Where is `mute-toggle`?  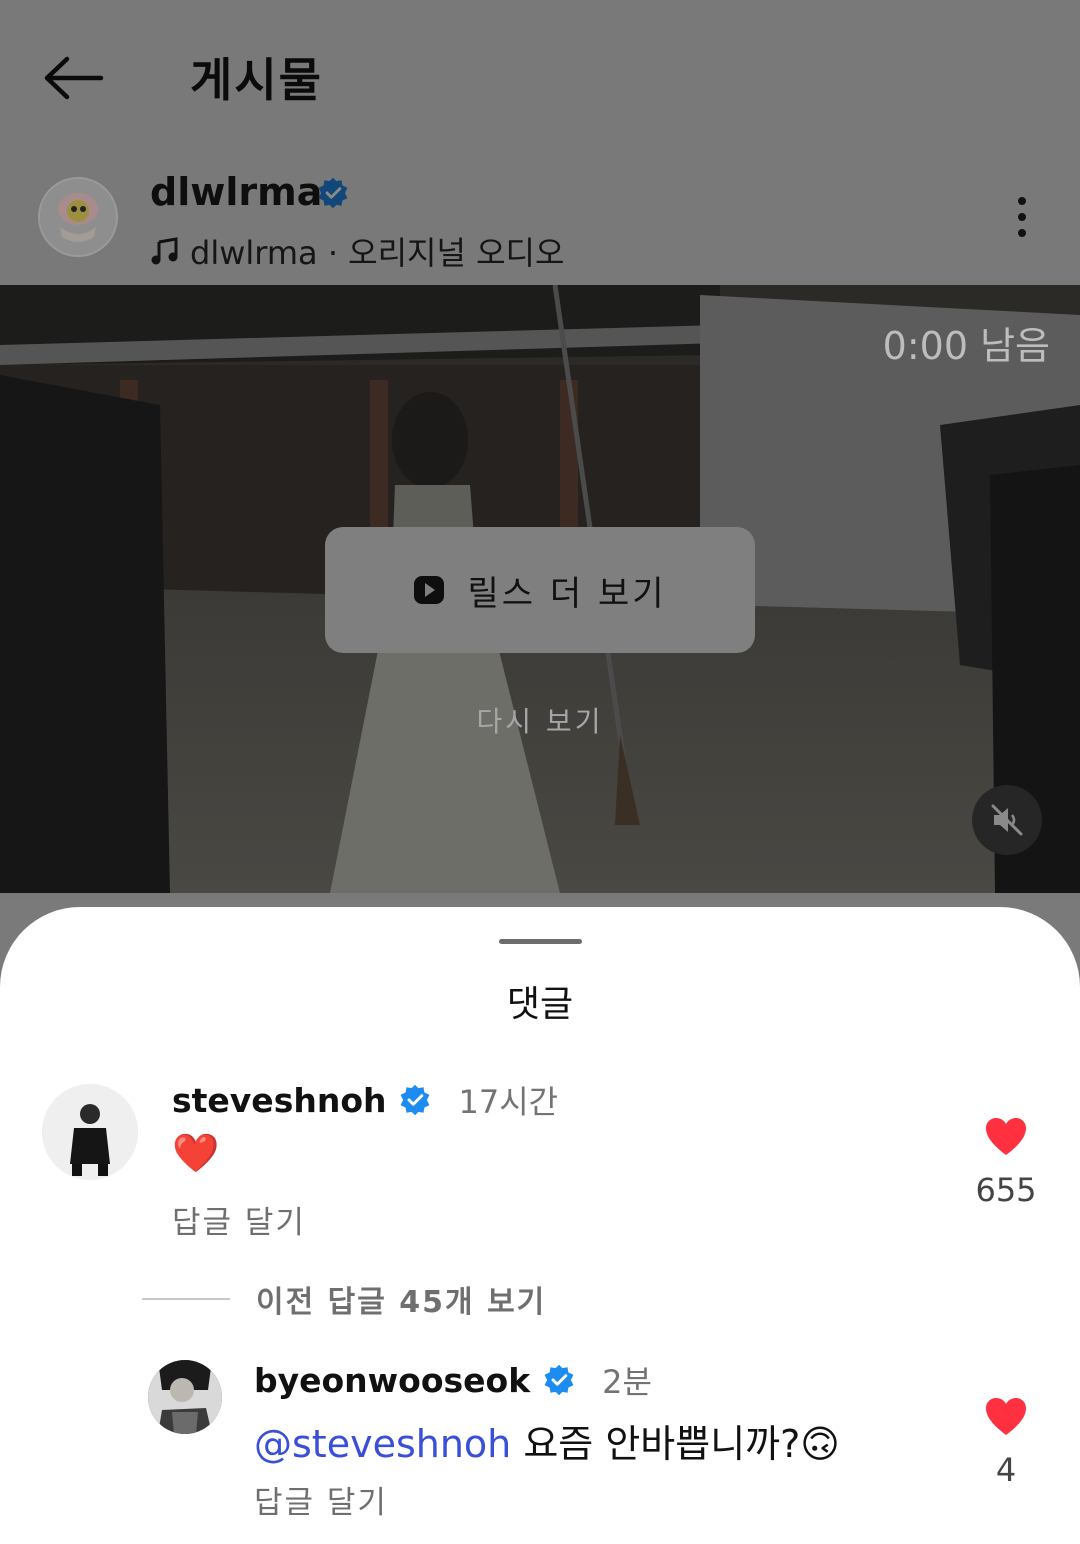 mute-toggle is located at coordinates (1007, 820).